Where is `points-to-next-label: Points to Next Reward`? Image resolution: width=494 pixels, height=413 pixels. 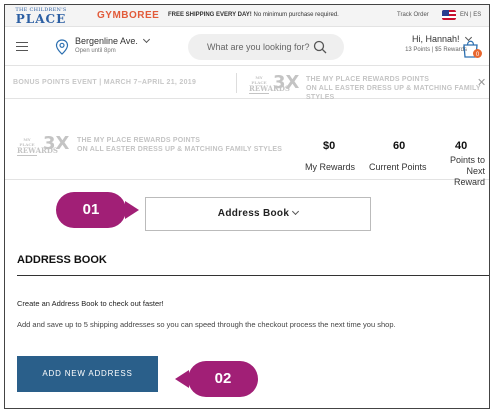 points-to-next-label: Points to Next Reward is located at coordinates (459, 171).